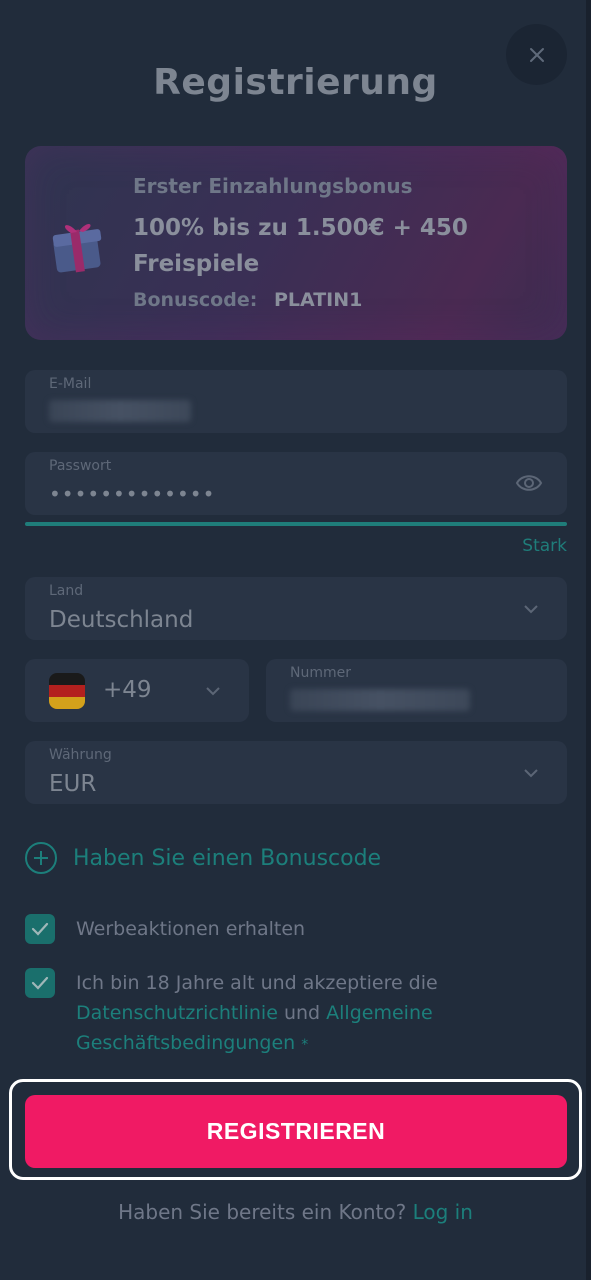  What do you see at coordinates (132, 494) in the screenshot?
I see `password-value: •••••••••••••` at bounding box center [132, 494].